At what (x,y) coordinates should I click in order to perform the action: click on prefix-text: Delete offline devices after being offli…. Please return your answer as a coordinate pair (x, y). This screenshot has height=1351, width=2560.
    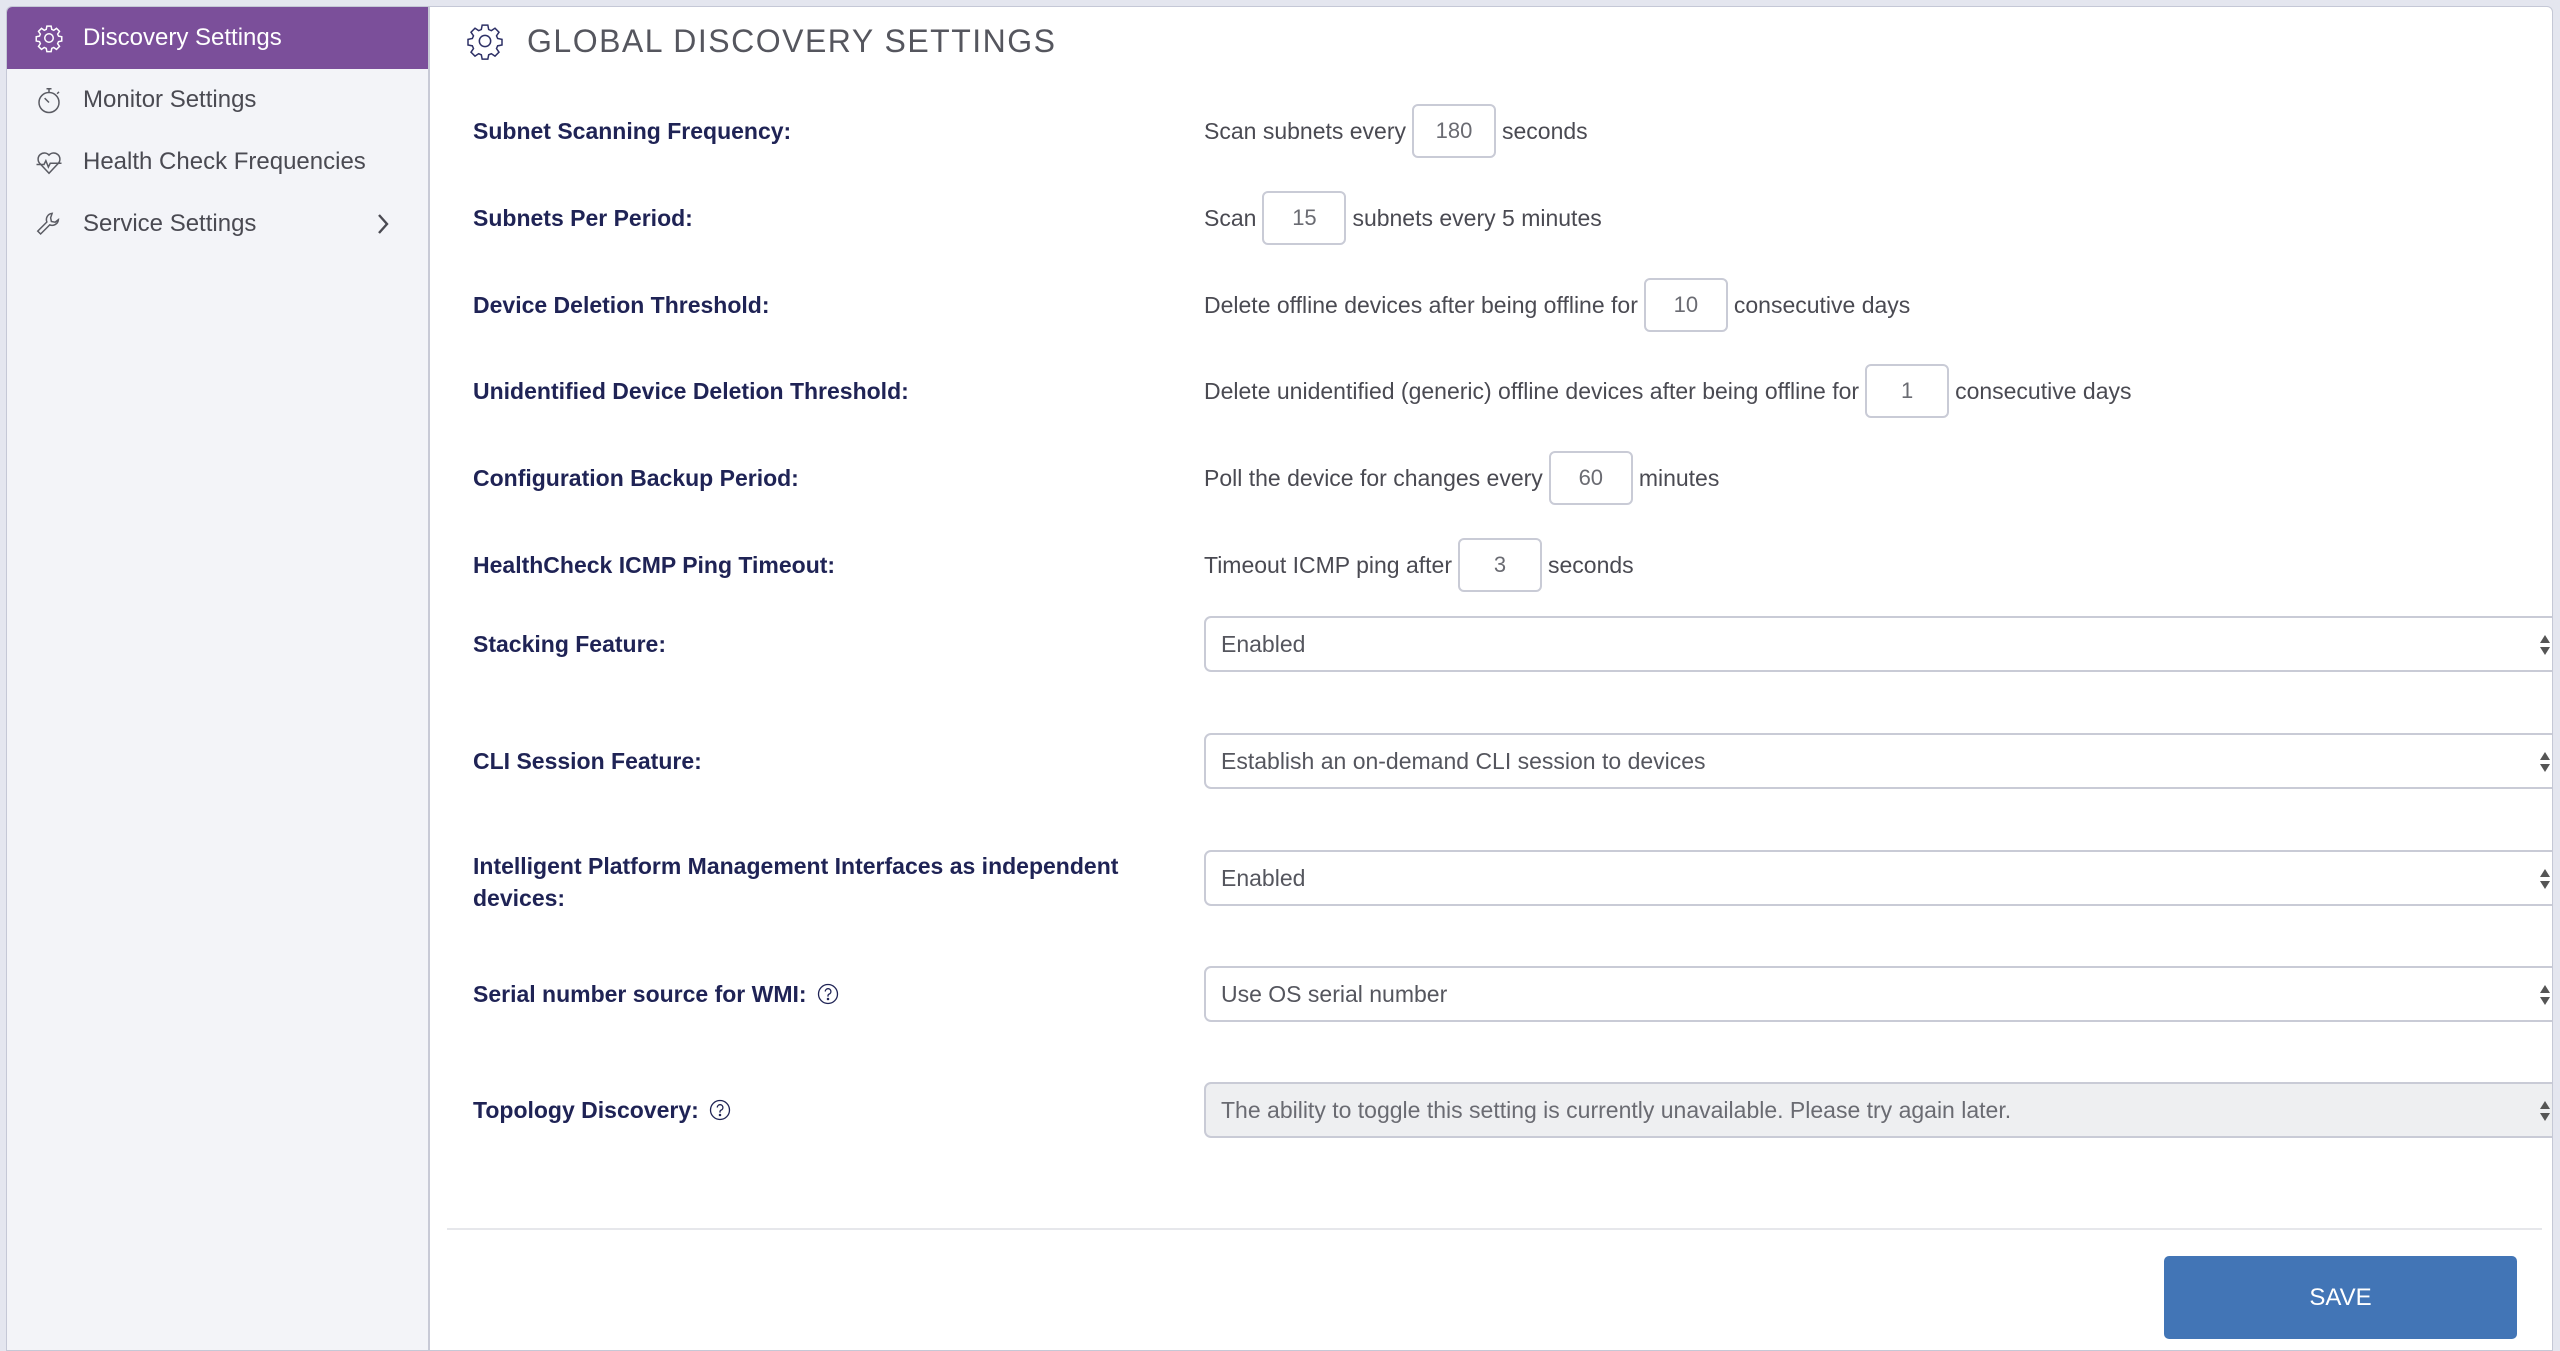
    Looking at the image, I should click on (1421, 304).